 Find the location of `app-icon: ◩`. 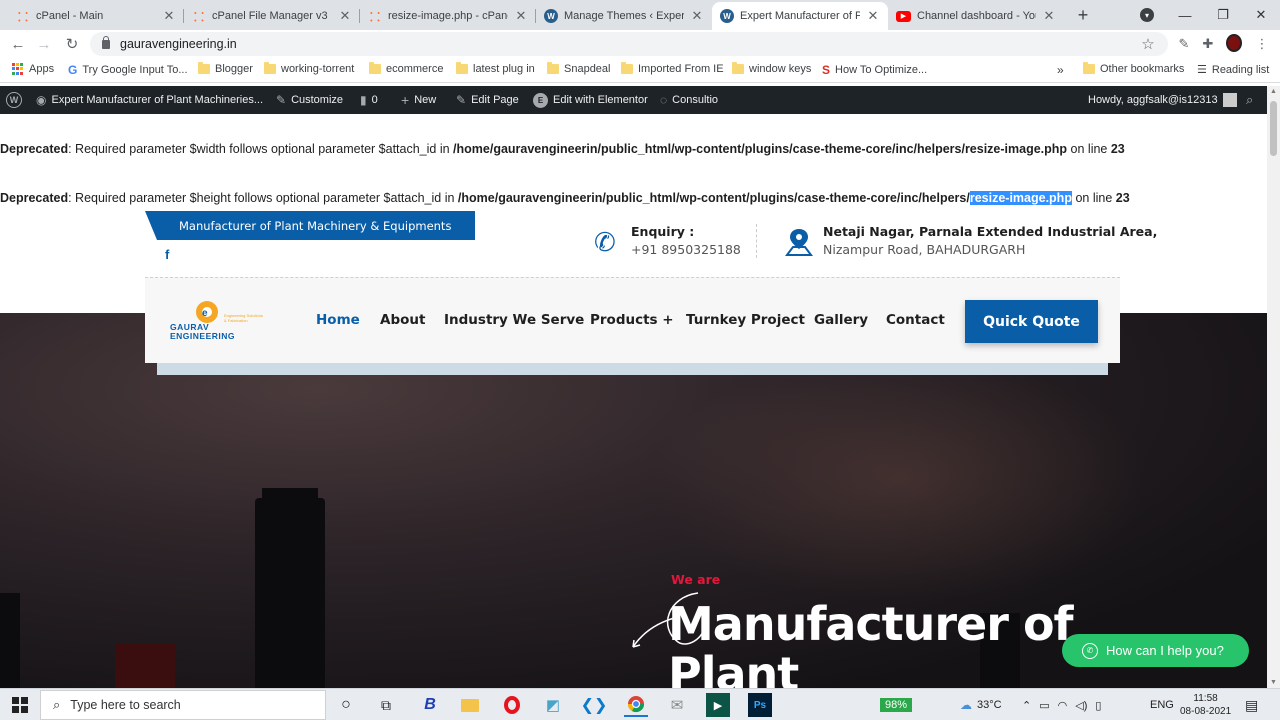

app-icon: ◩ is located at coordinates (553, 705).